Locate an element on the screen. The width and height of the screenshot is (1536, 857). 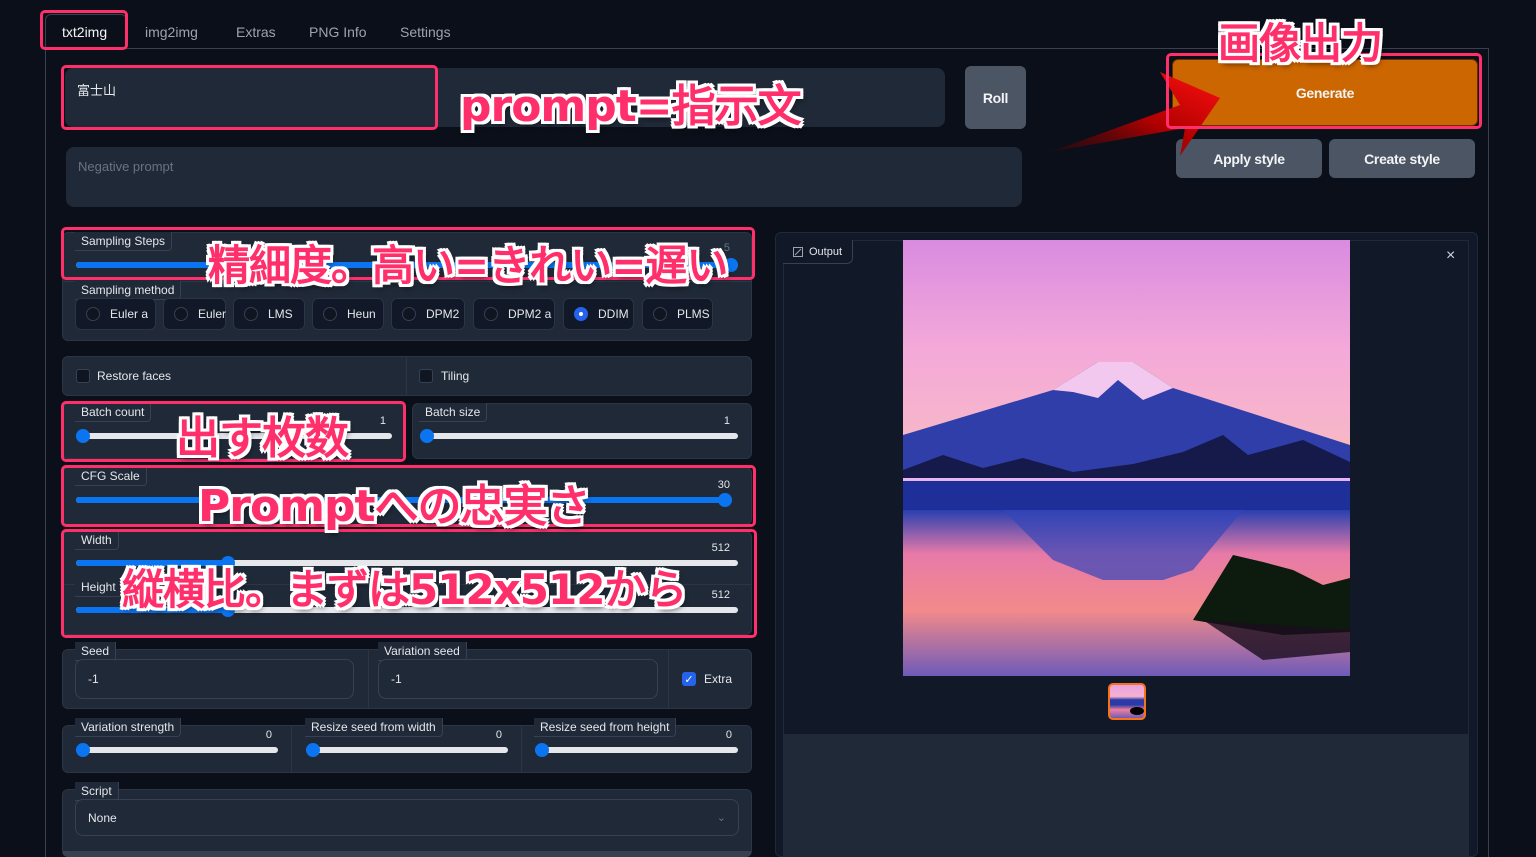
extra-label: Extra is located at coordinates (718, 679).